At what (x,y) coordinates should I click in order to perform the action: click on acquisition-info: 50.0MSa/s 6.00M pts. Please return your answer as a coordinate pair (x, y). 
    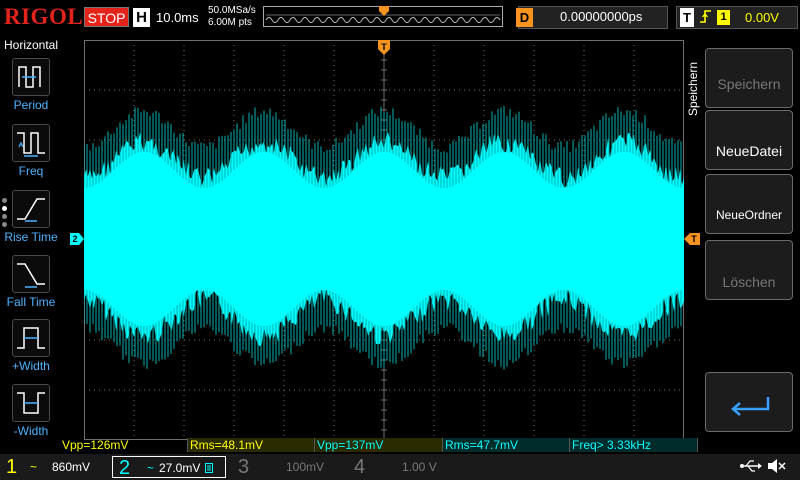
    Looking at the image, I should click on (232, 17).